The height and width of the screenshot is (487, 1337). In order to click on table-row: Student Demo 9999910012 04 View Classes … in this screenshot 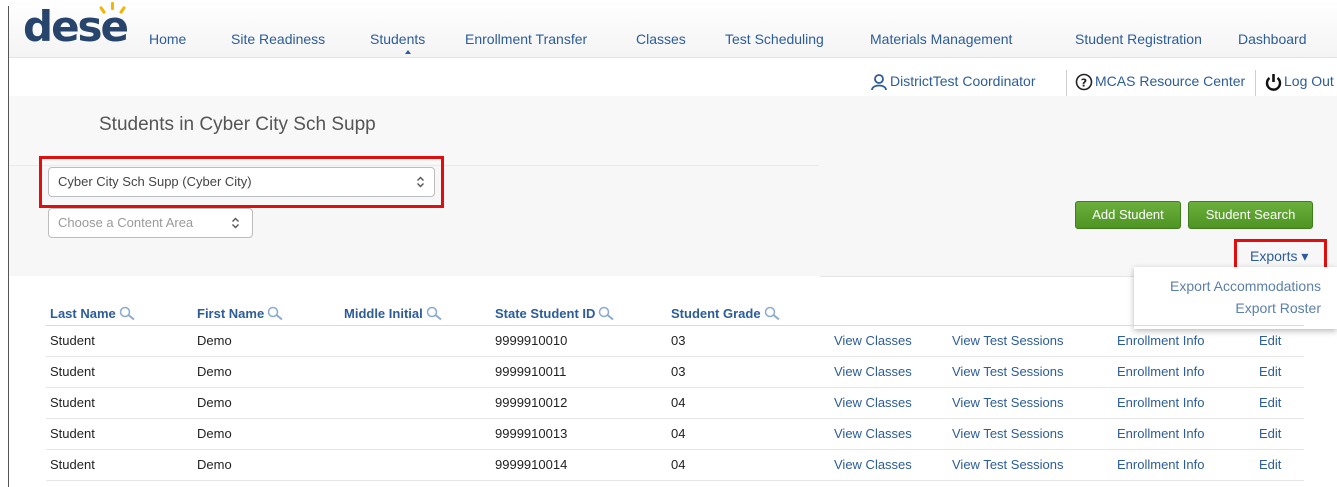, I will do `click(675, 403)`.